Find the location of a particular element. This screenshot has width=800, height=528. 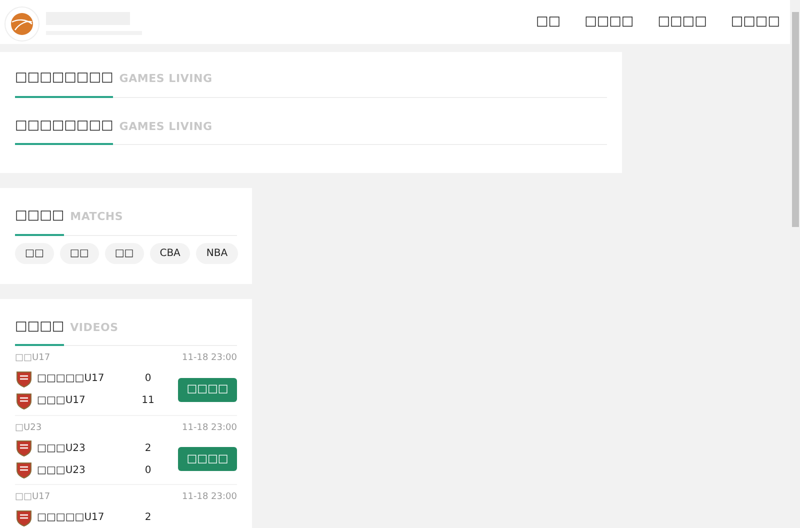

league-tag: CBA is located at coordinates (170, 253).